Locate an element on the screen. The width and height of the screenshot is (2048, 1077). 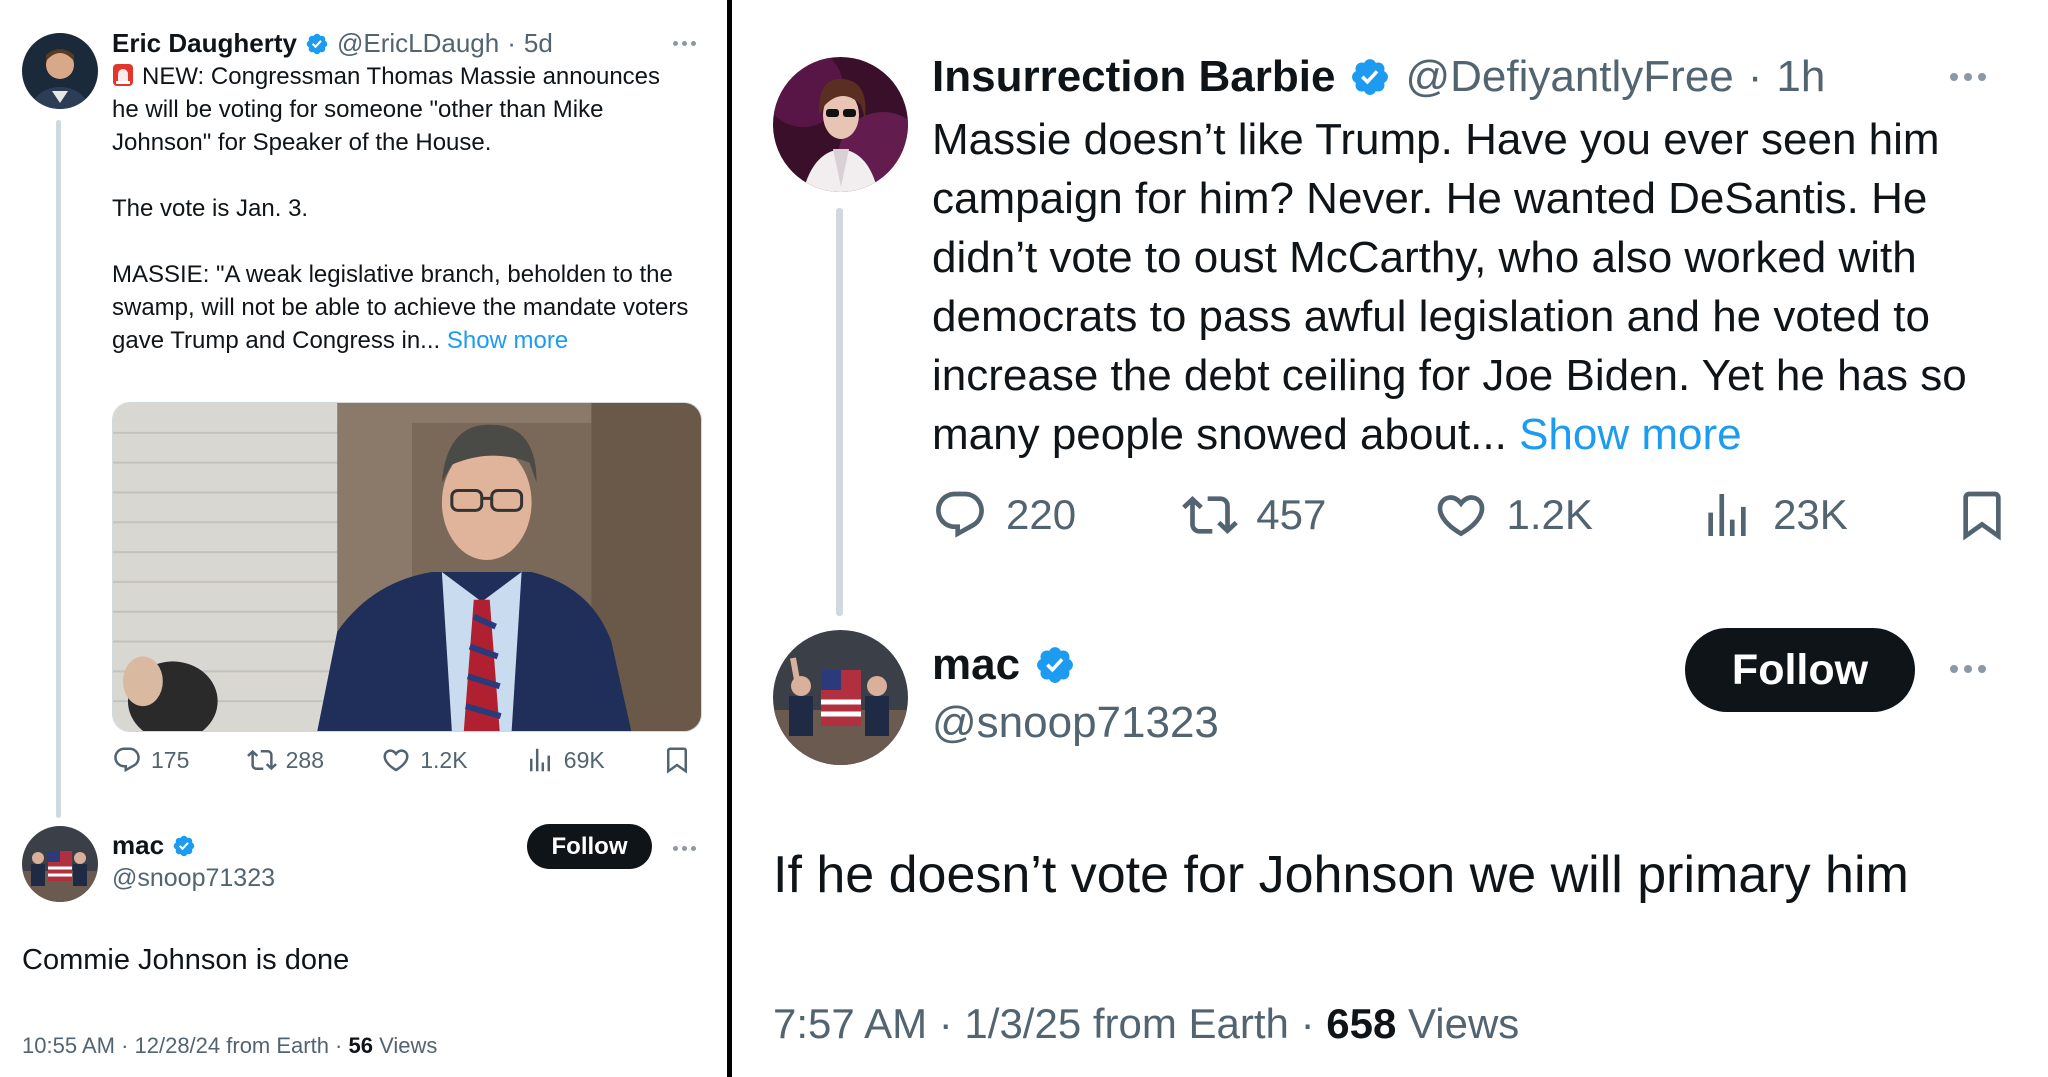
views-button: 69K is located at coordinates (565, 760).